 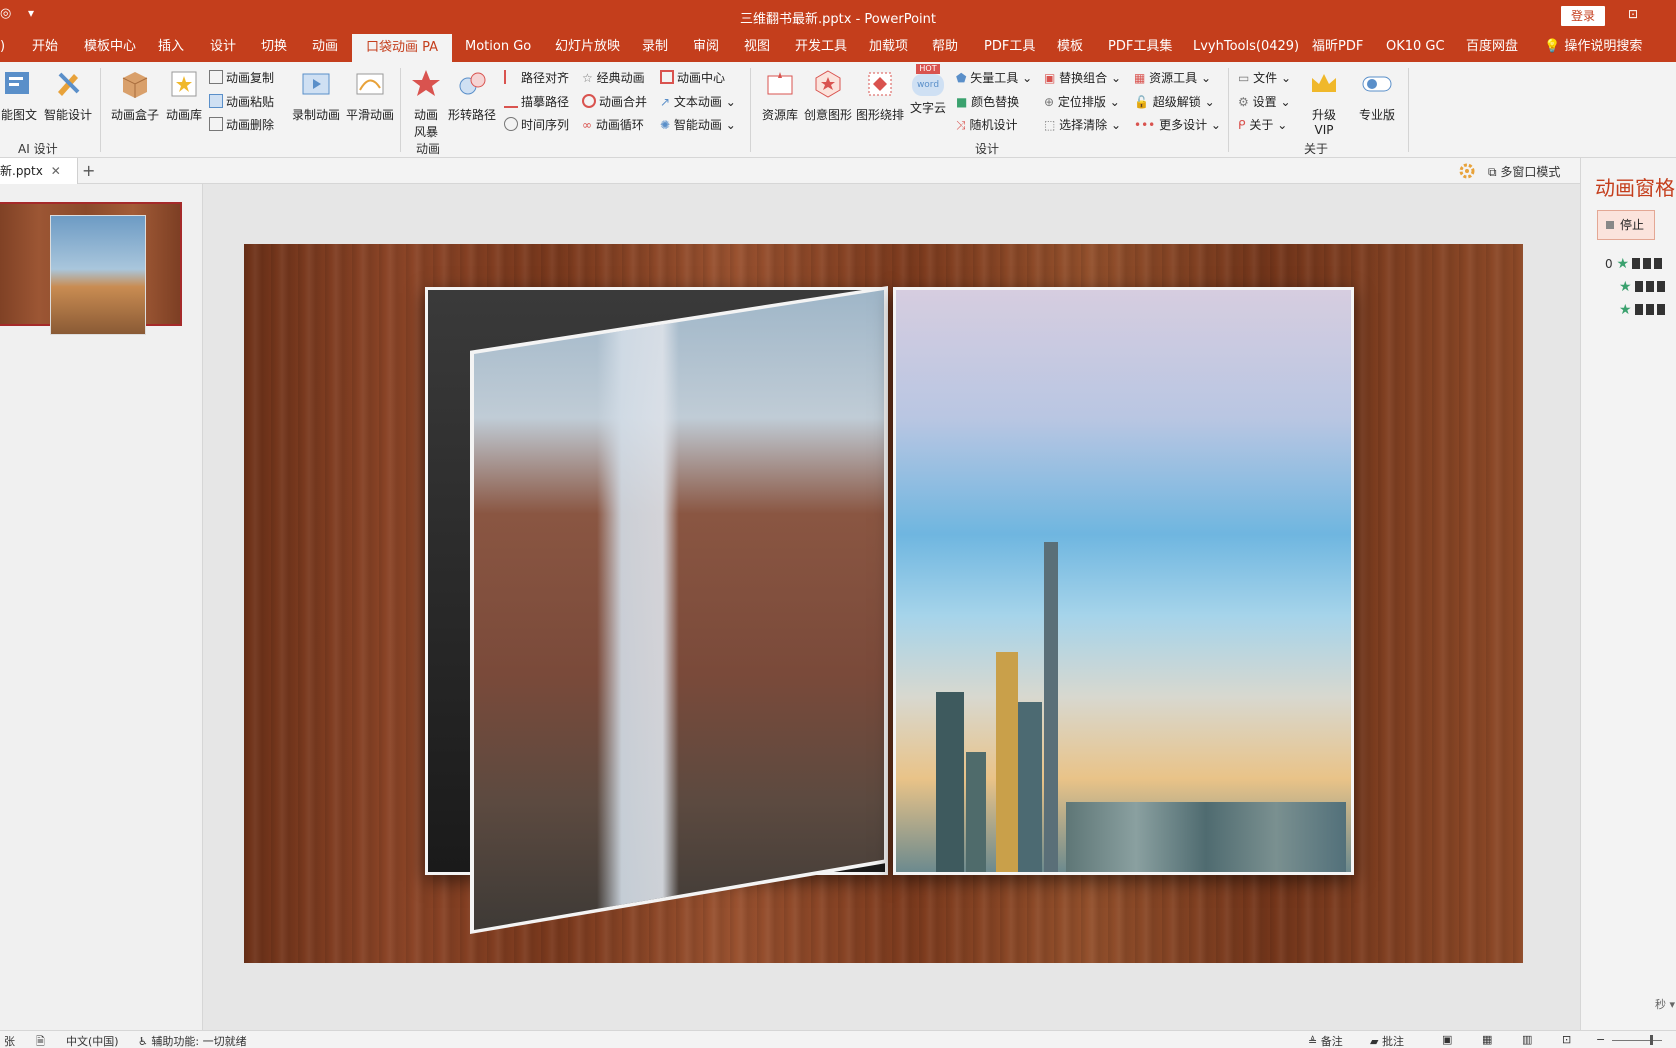 What do you see at coordinates (1600, 1039) in the screenshot?
I see `zoom-out-icon: −` at bounding box center [1600, 1039].